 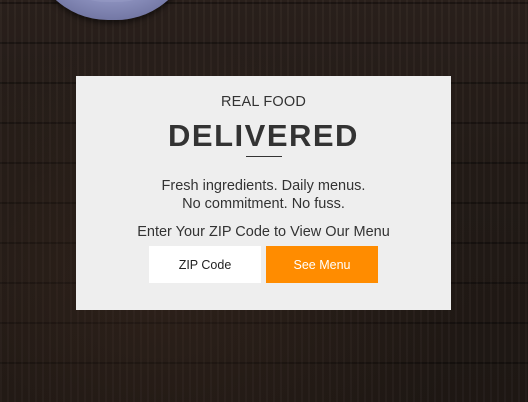 I want to click on zip-code-input, so click(x=205, y=264).